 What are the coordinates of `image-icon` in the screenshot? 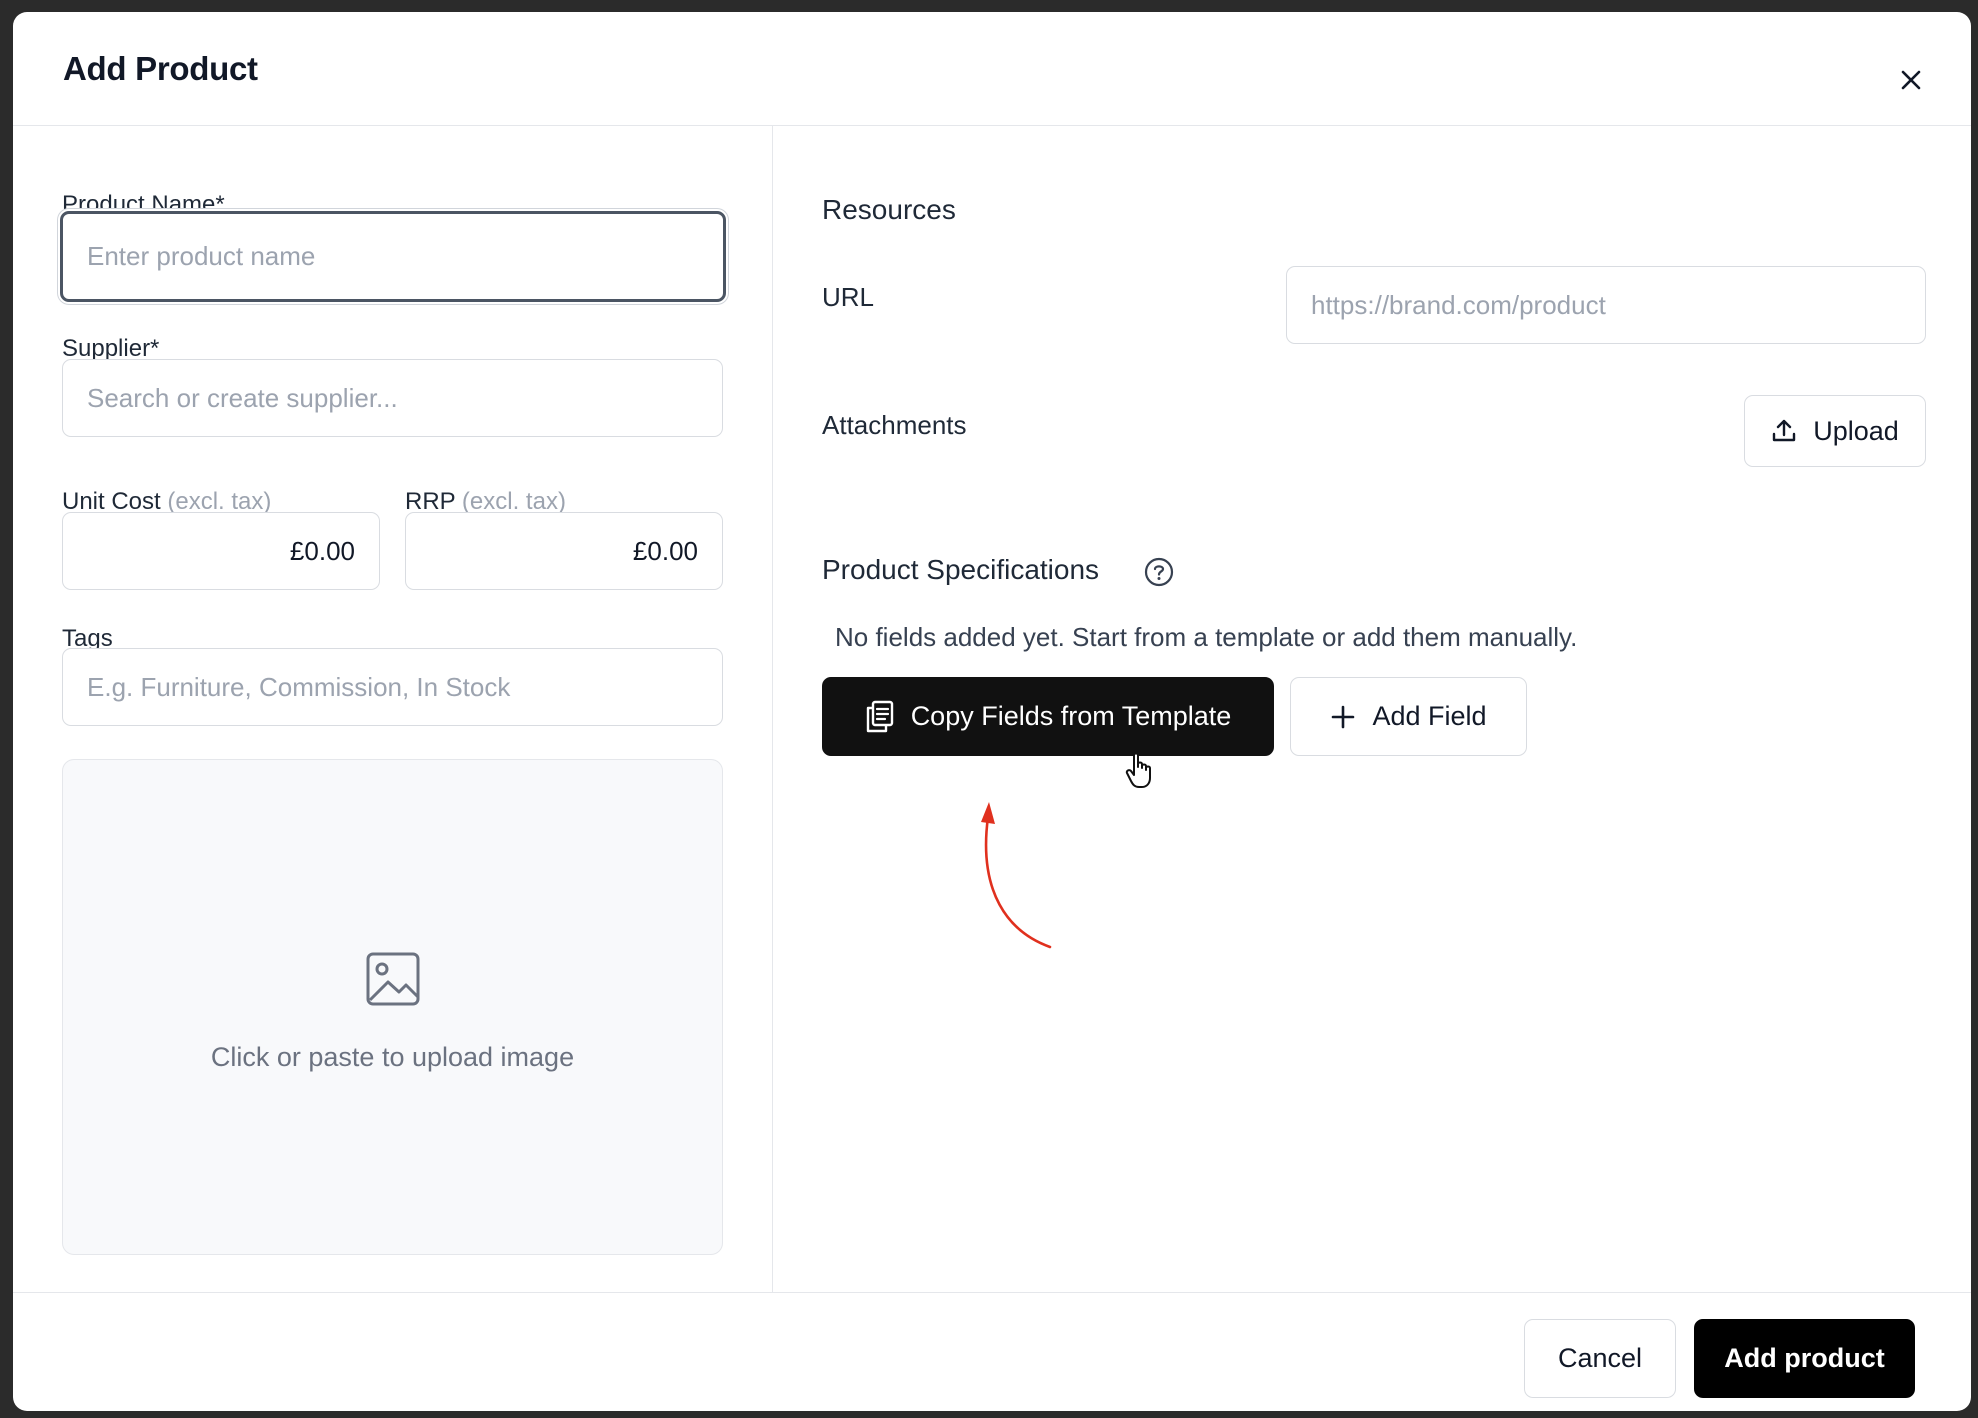 It's located at (393, 979).